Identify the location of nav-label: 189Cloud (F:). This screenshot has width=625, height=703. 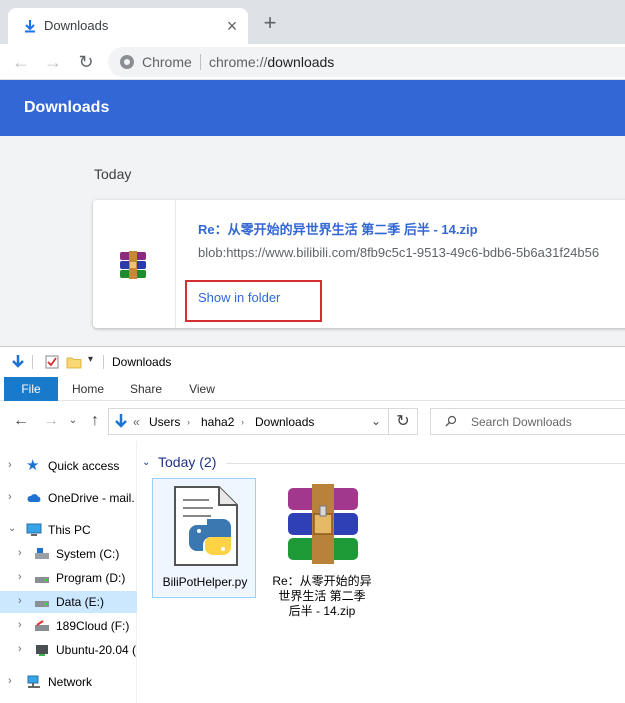
(93, 626).